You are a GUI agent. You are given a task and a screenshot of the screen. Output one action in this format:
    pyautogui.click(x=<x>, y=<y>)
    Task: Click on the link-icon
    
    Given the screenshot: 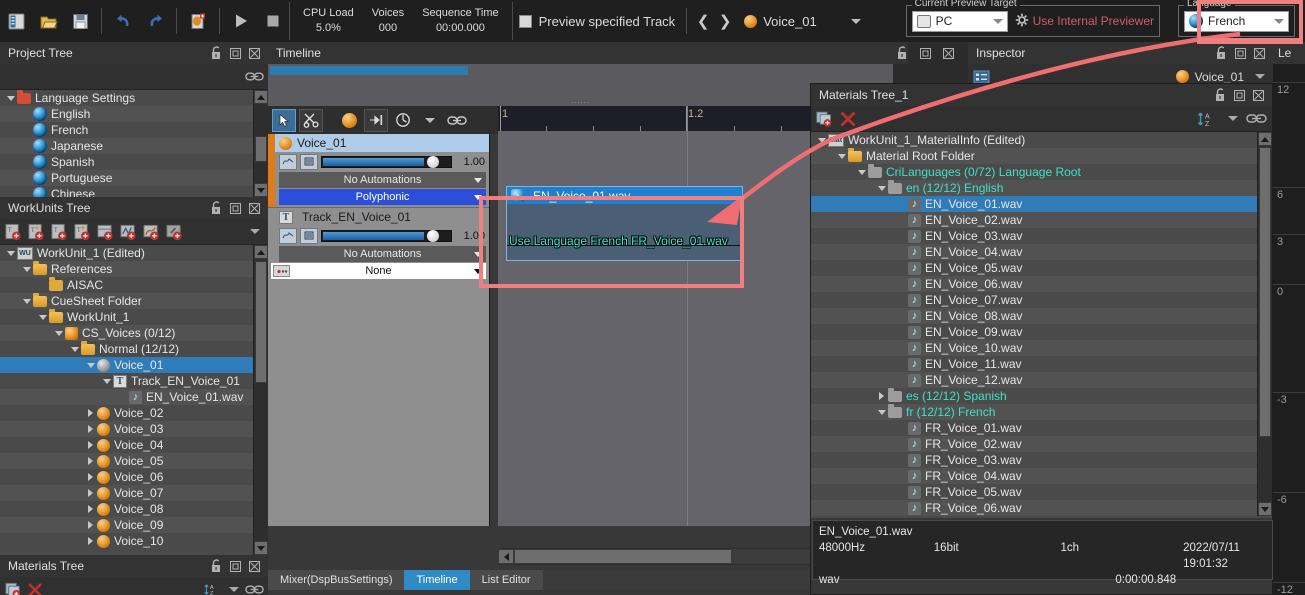 What is the action you would take?
    pyautogui.click(x=254, y=77)
    